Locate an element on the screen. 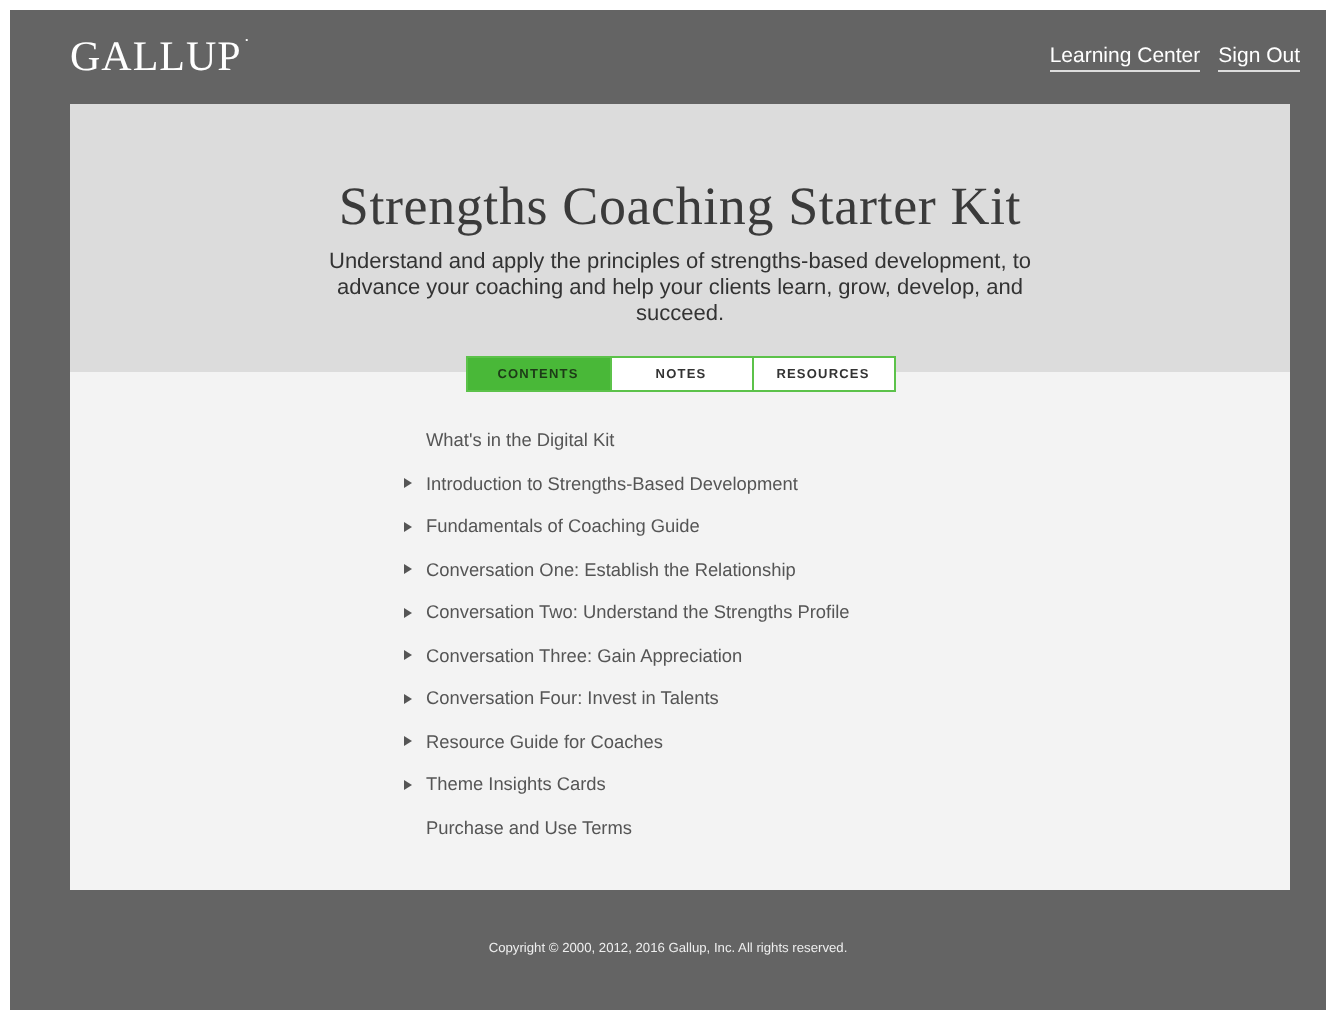 The height and width of the screenshot is (1020, 1336). page-subtitle: Understand and apply the principles of strengths-based development, to advance your coaching and help your clients learn, grow, develop, and succeed. is located at coordinates (680, 289).